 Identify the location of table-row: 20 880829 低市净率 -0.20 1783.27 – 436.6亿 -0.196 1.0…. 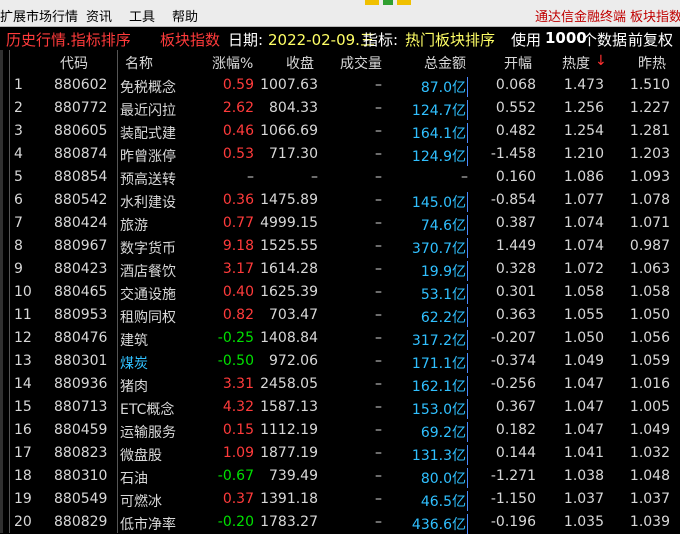
(340, 522).